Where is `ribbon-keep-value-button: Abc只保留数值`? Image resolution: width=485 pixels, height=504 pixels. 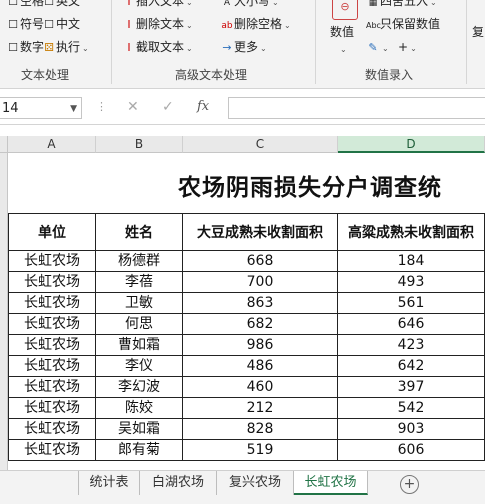
ribbon-keep-value-button: Abc只保留数值 is located at coordinates (403, 25).